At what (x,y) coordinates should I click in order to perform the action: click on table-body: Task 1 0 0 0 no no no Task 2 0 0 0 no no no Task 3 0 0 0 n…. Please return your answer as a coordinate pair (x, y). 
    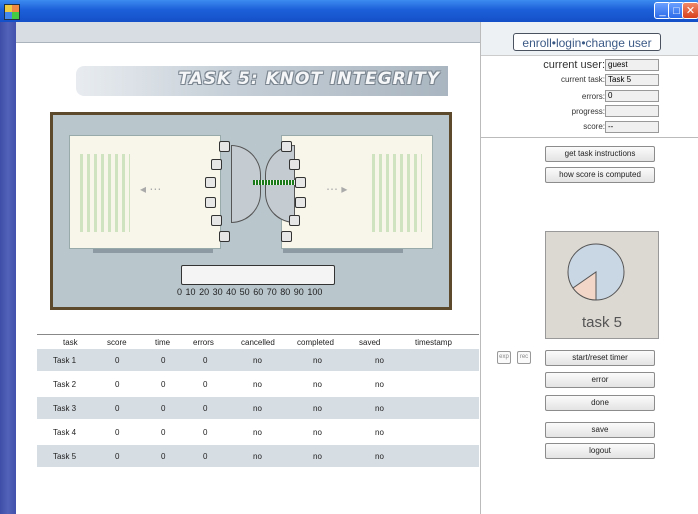
    Looking at the image, I should click on (258, 408).